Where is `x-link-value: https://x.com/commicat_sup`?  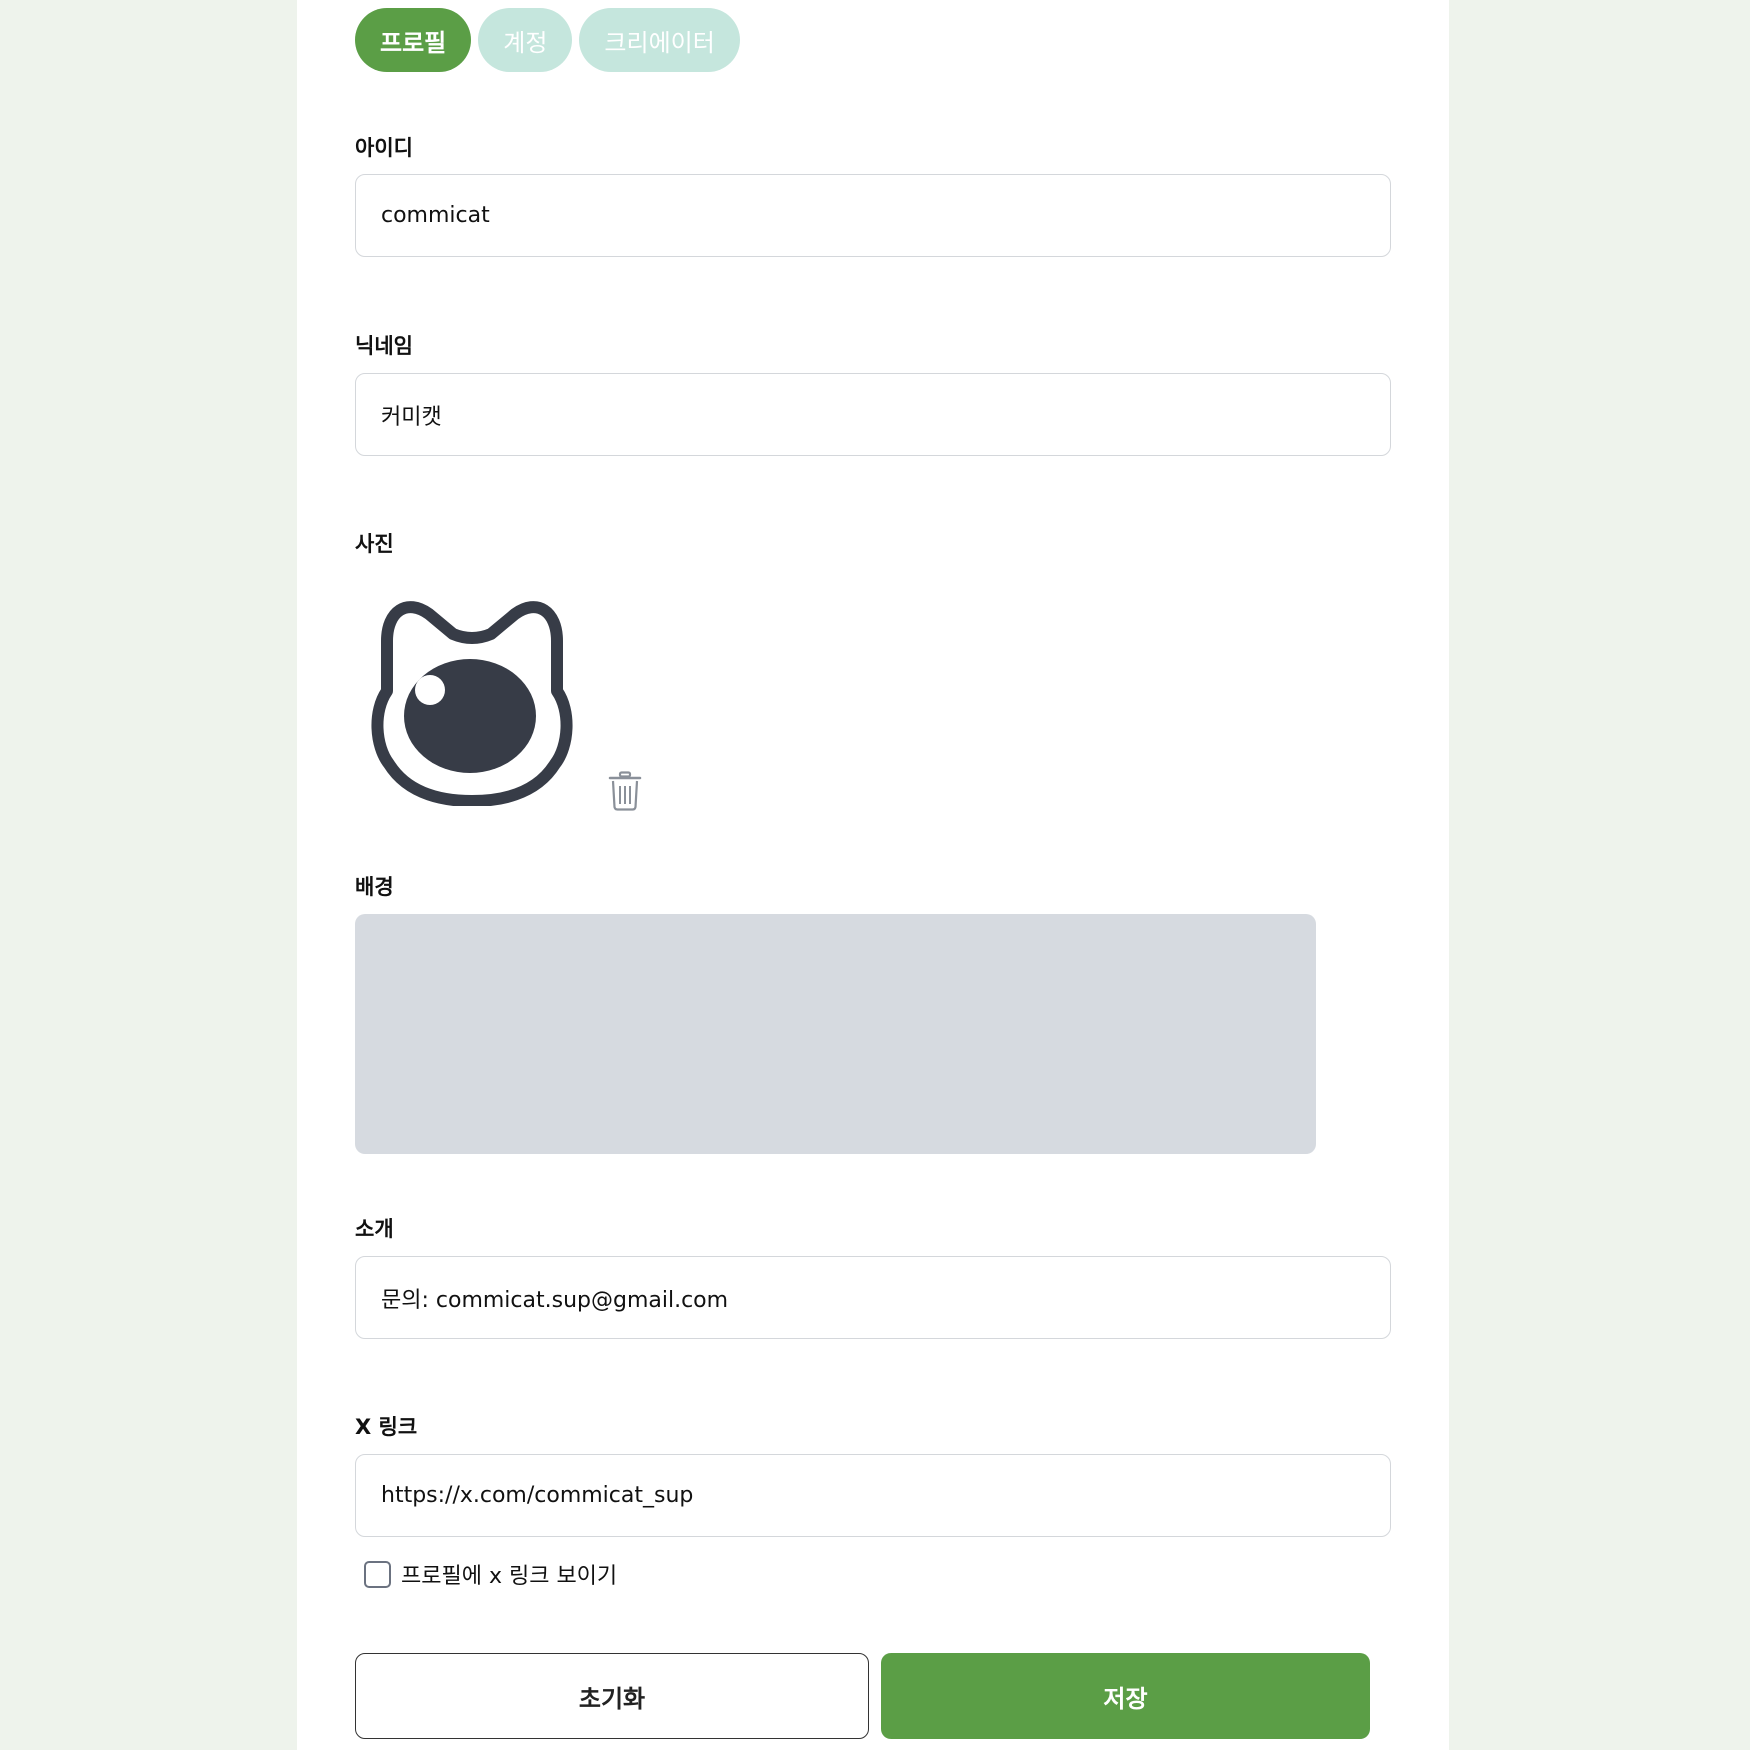 x-link-value: https://x.com/commicat_sup is located at coordinates (537, 1495).